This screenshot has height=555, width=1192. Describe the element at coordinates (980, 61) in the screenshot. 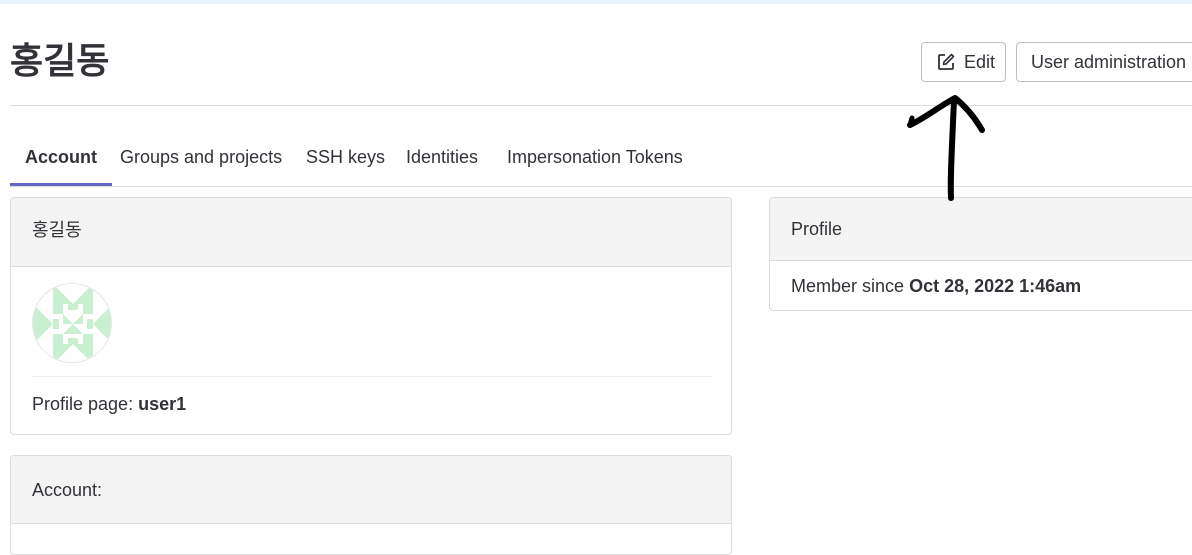

I see `edit-label: Edit` at that location.